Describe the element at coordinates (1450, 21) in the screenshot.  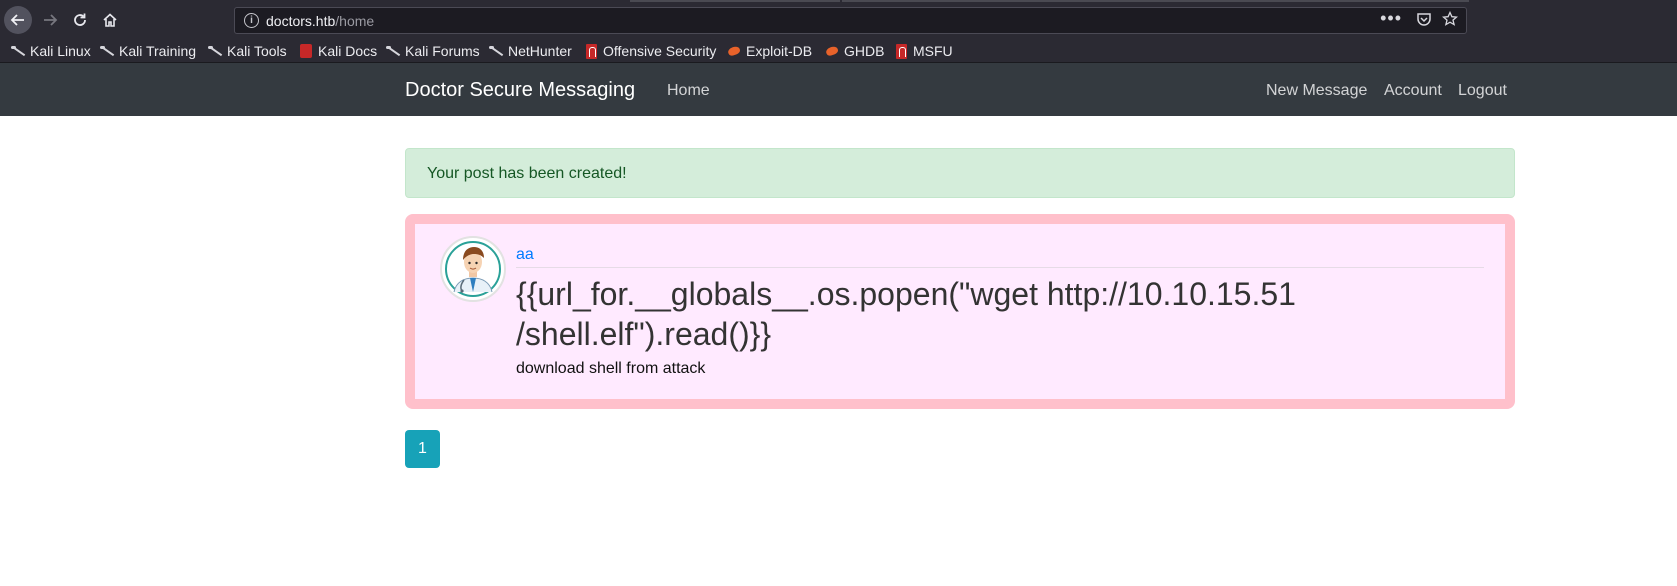
I see `bookmark-star-icon` at that location.